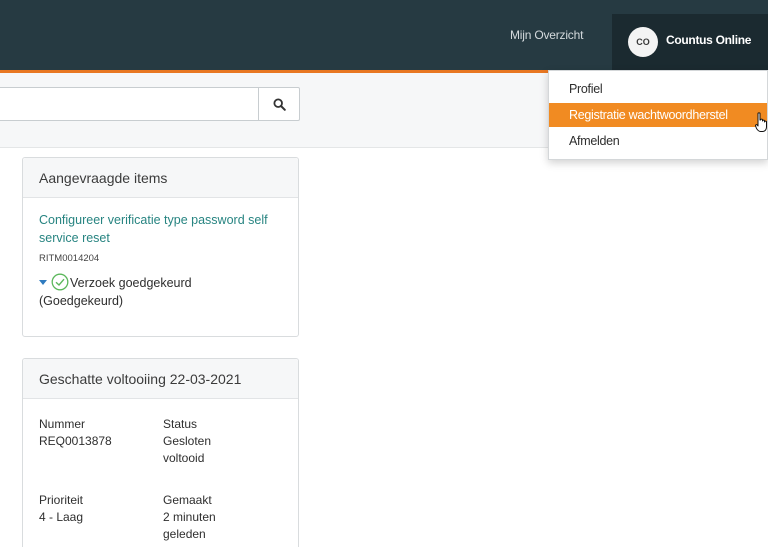 The height and width of the screenshot is (547, 768). I want to click on approved-check-icon, so click(60, 282).